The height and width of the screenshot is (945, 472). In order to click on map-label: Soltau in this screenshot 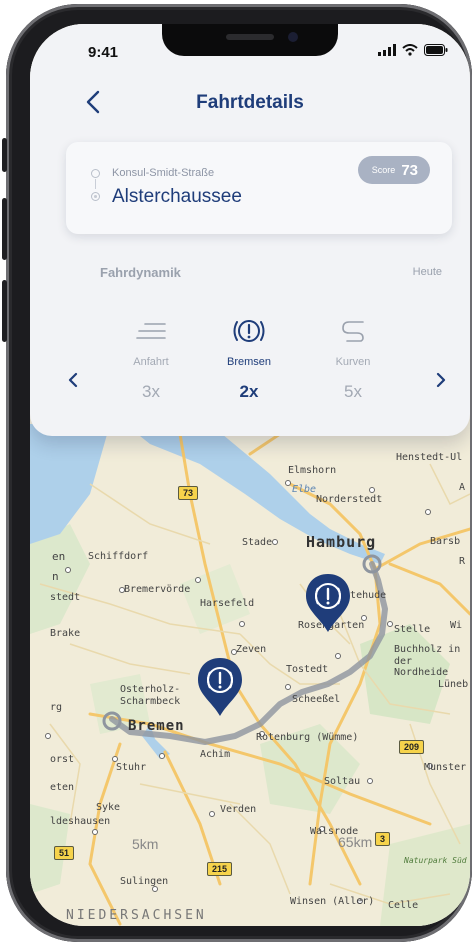, I will do `click(342, 781)`.